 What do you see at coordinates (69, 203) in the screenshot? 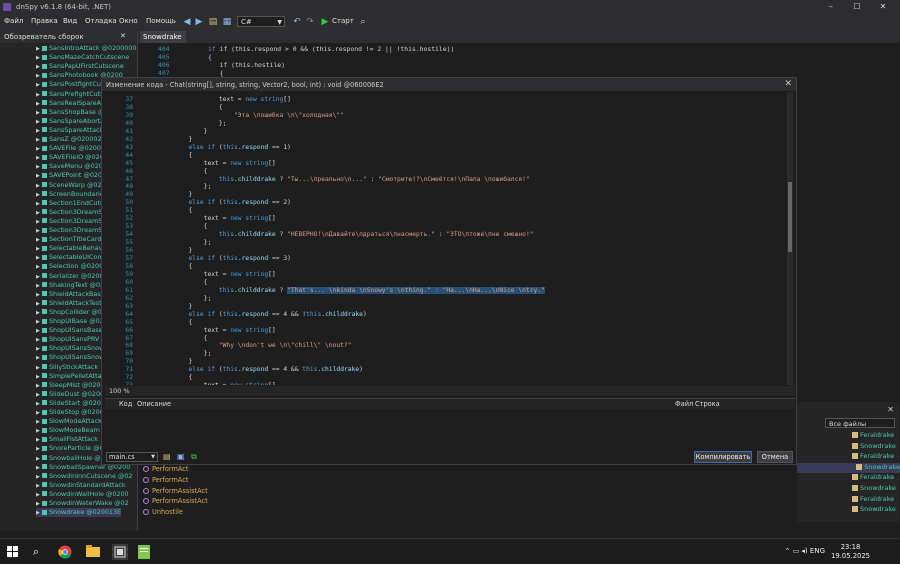
I see `tree-item: ▶ Section1EndCuts` at bounding box center [69, 203].